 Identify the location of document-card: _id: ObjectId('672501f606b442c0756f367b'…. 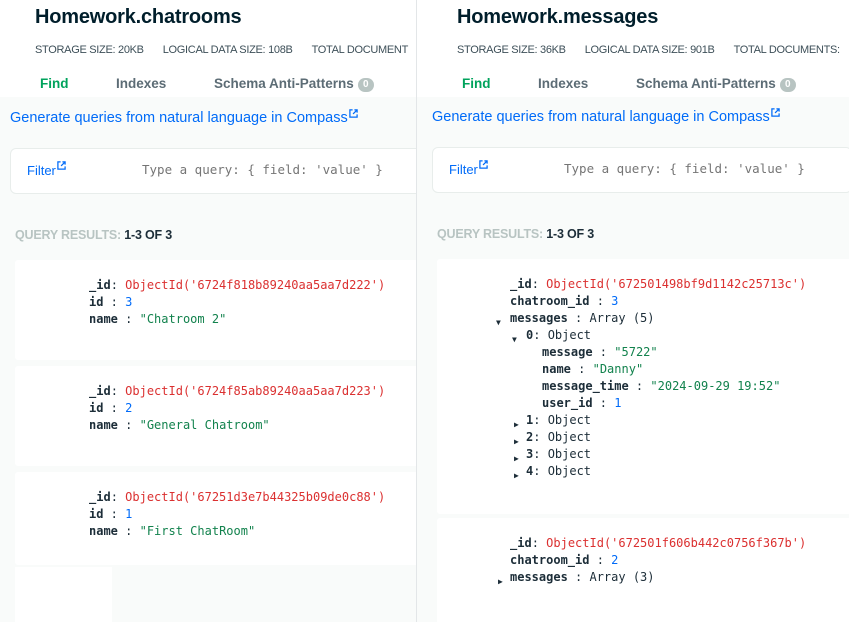
(643, 570).